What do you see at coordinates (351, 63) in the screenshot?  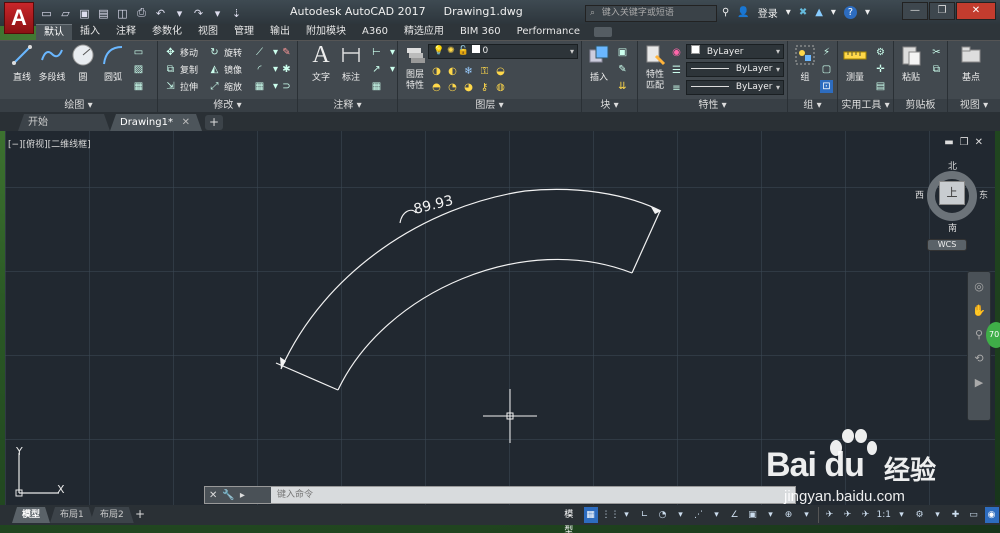 I see `dimension-button: 标注` at bounding box center [351, 63].